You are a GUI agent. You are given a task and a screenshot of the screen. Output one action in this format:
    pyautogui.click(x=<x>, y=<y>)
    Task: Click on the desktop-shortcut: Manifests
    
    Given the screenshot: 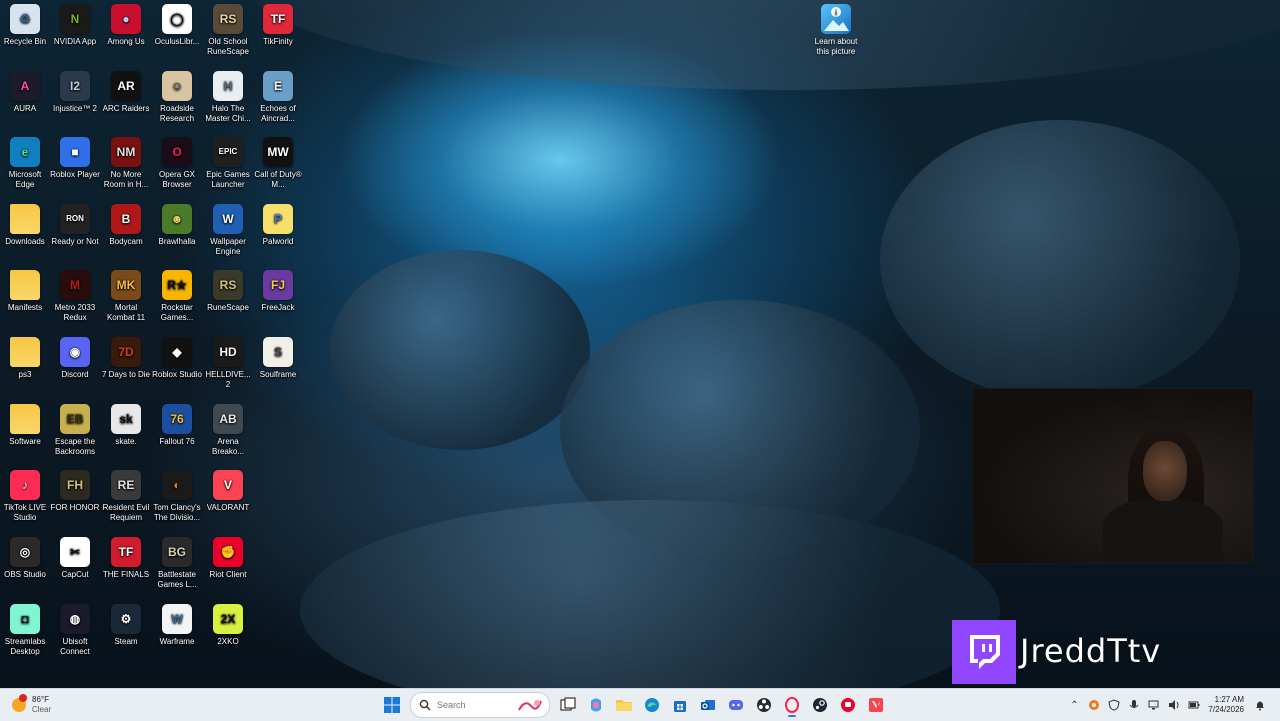 What is the action you would take?
    pyautogui.click(x=25, y=289)
    